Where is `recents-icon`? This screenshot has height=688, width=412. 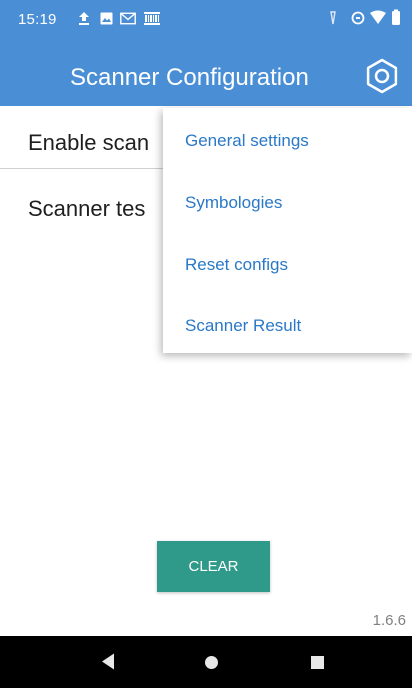
recents-icon is located at coordinates (317, 662).